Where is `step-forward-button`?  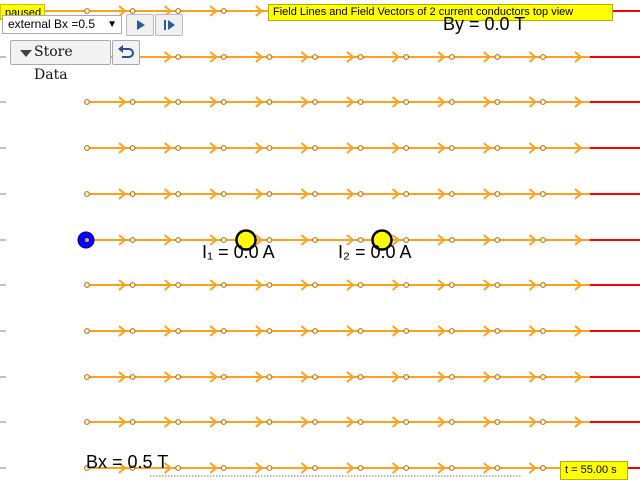
step-forward-button is located at coordinates (169, 25).